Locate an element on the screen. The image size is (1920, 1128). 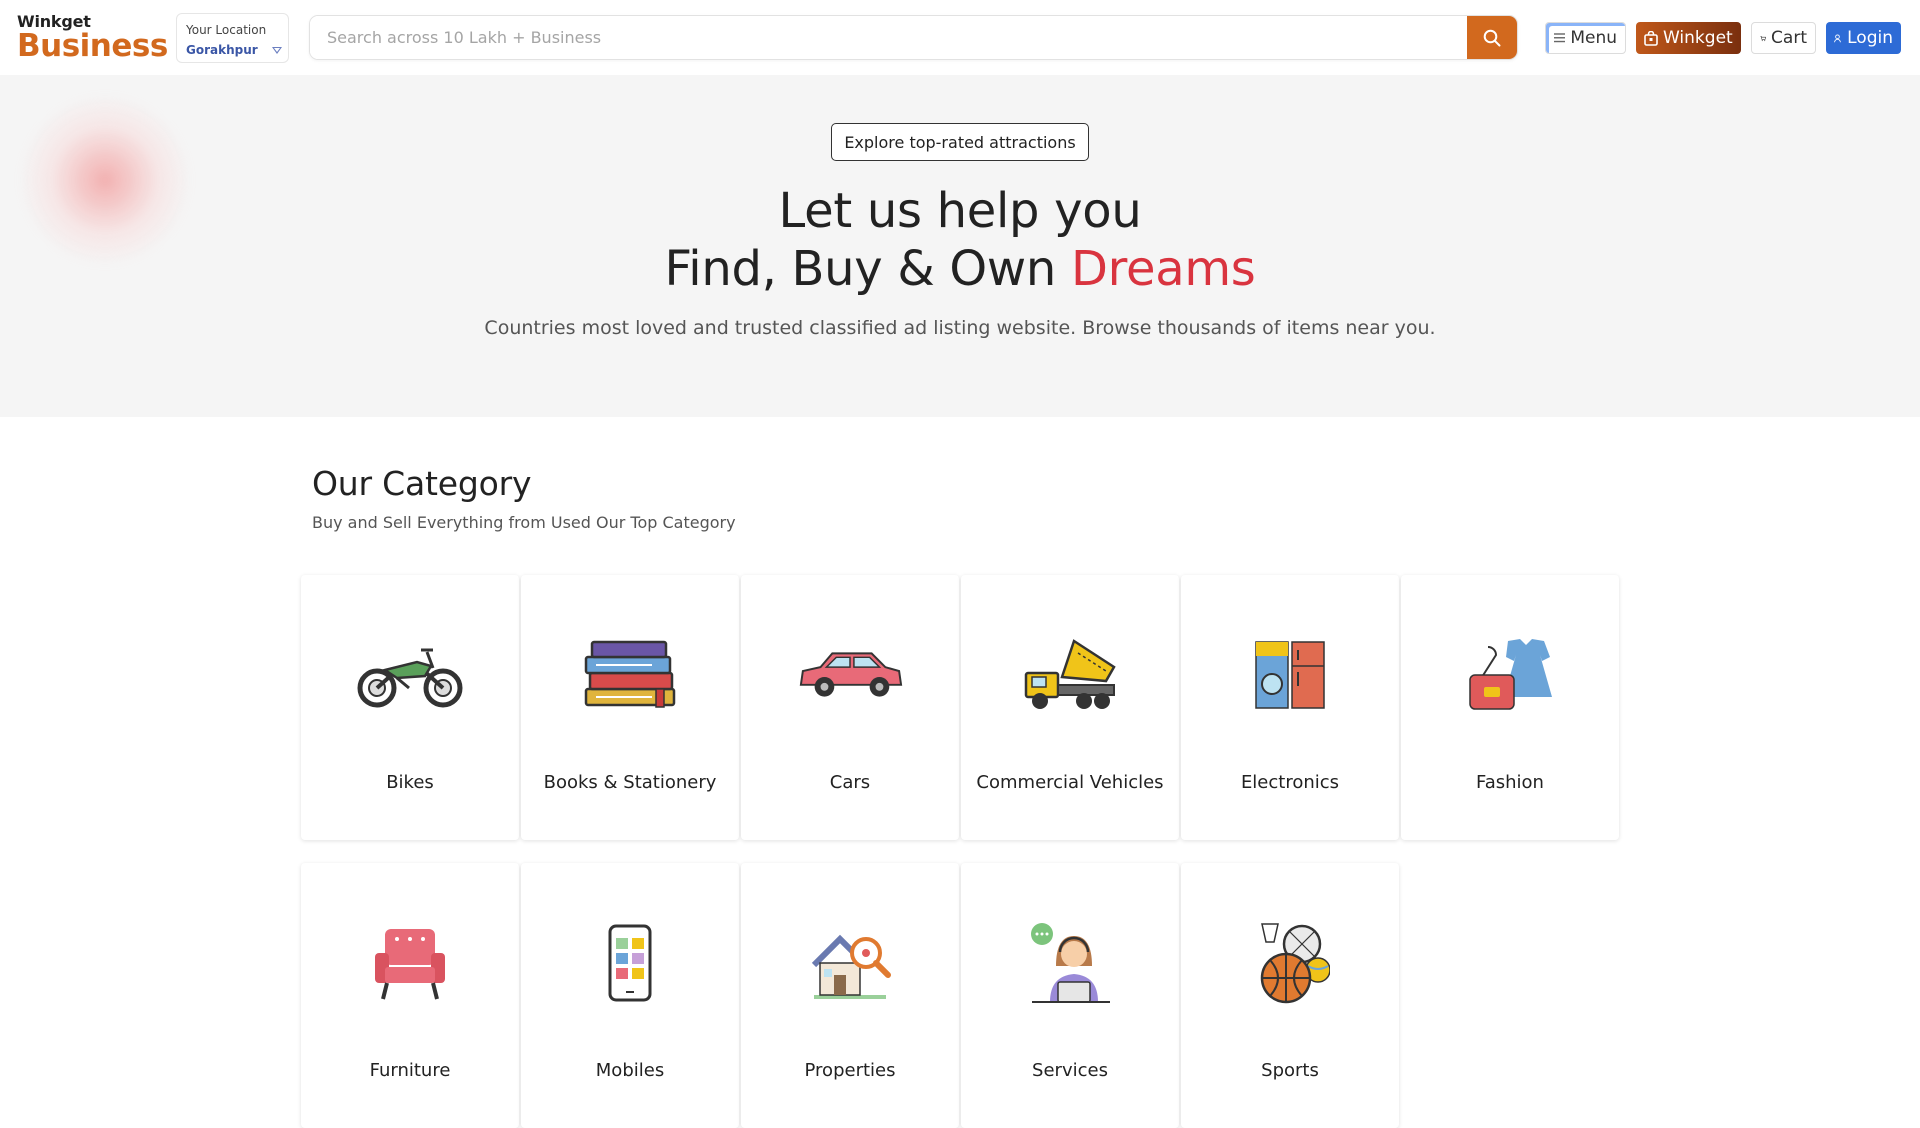
category-card-sports: Sports is located at coordinates (1290, 995).